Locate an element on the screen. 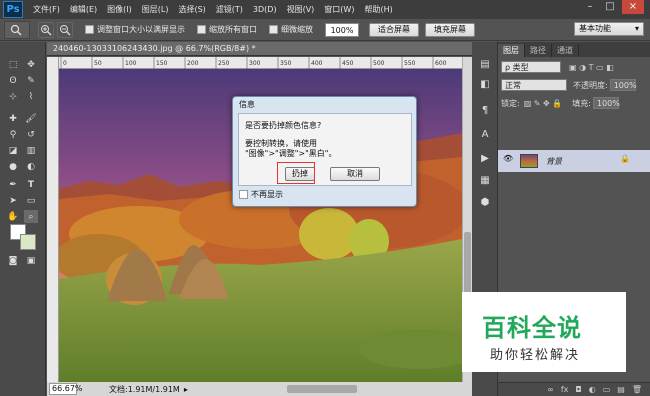  lock-icons: ▨ ✎ ✥ 🔒 is located at coordinates (543, 103).